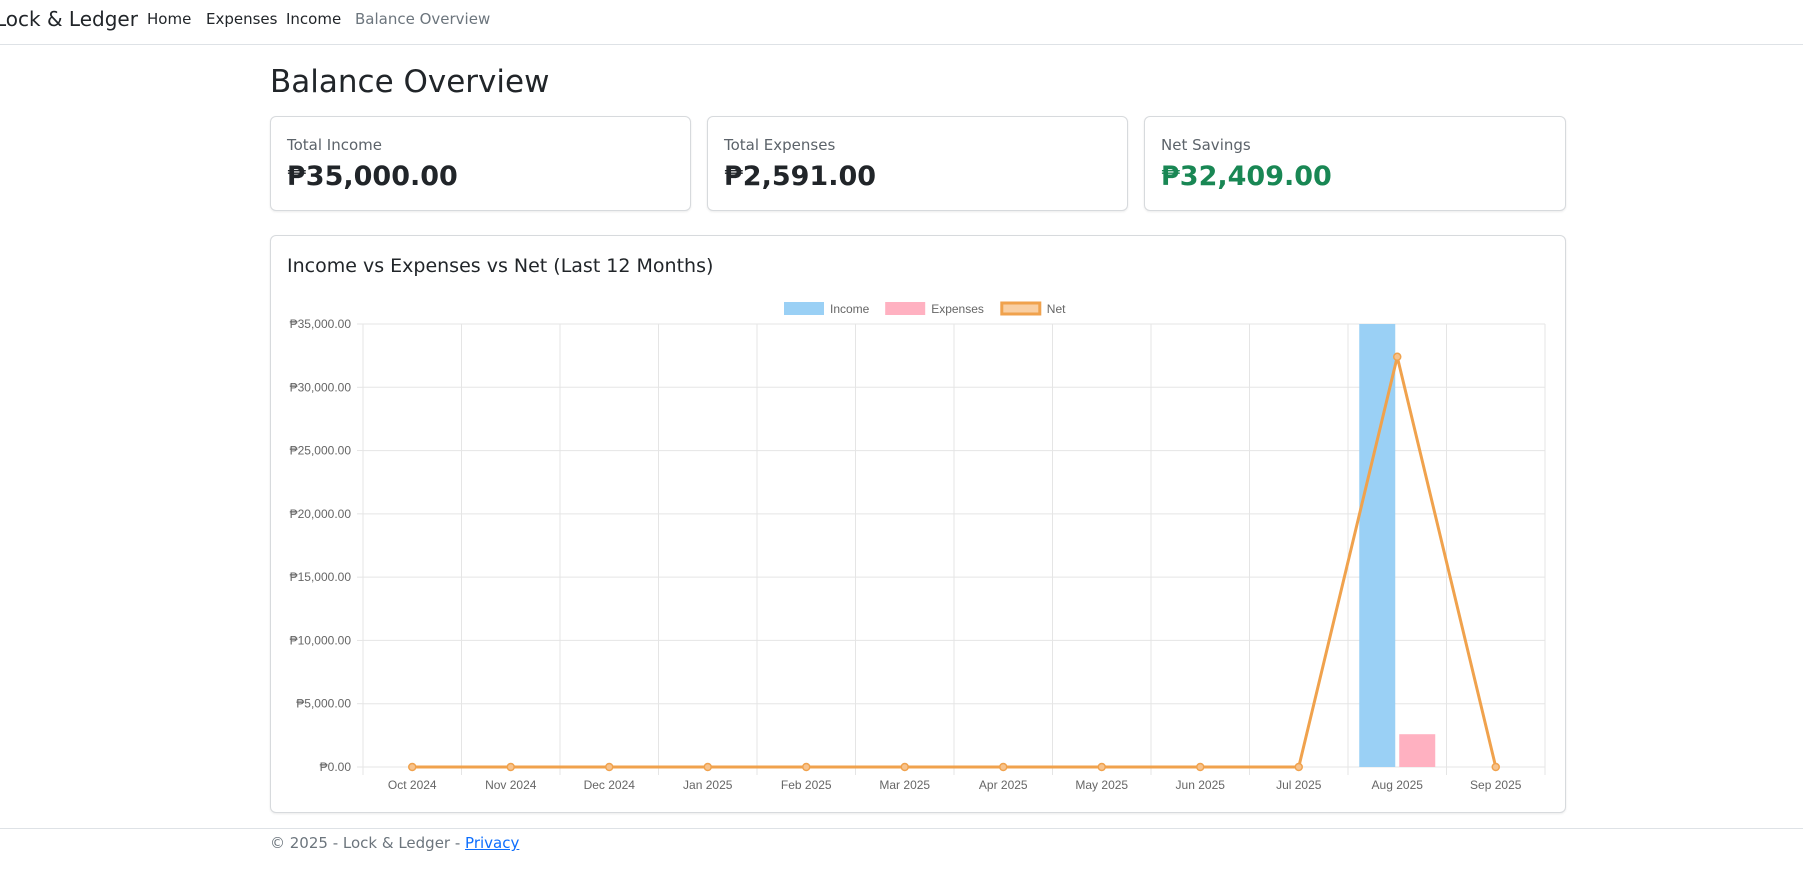  I want to click on y-tick-label: ₱0.00, so click(336, 767).